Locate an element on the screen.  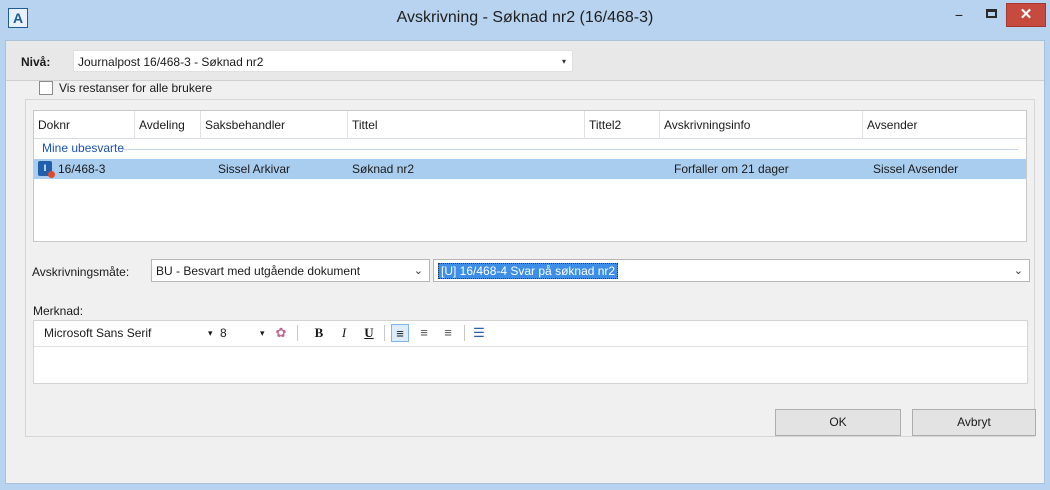
reply-document-value: [U] 16/468-4 Svar på søknad nr2 is located at coordinates (528, 271).